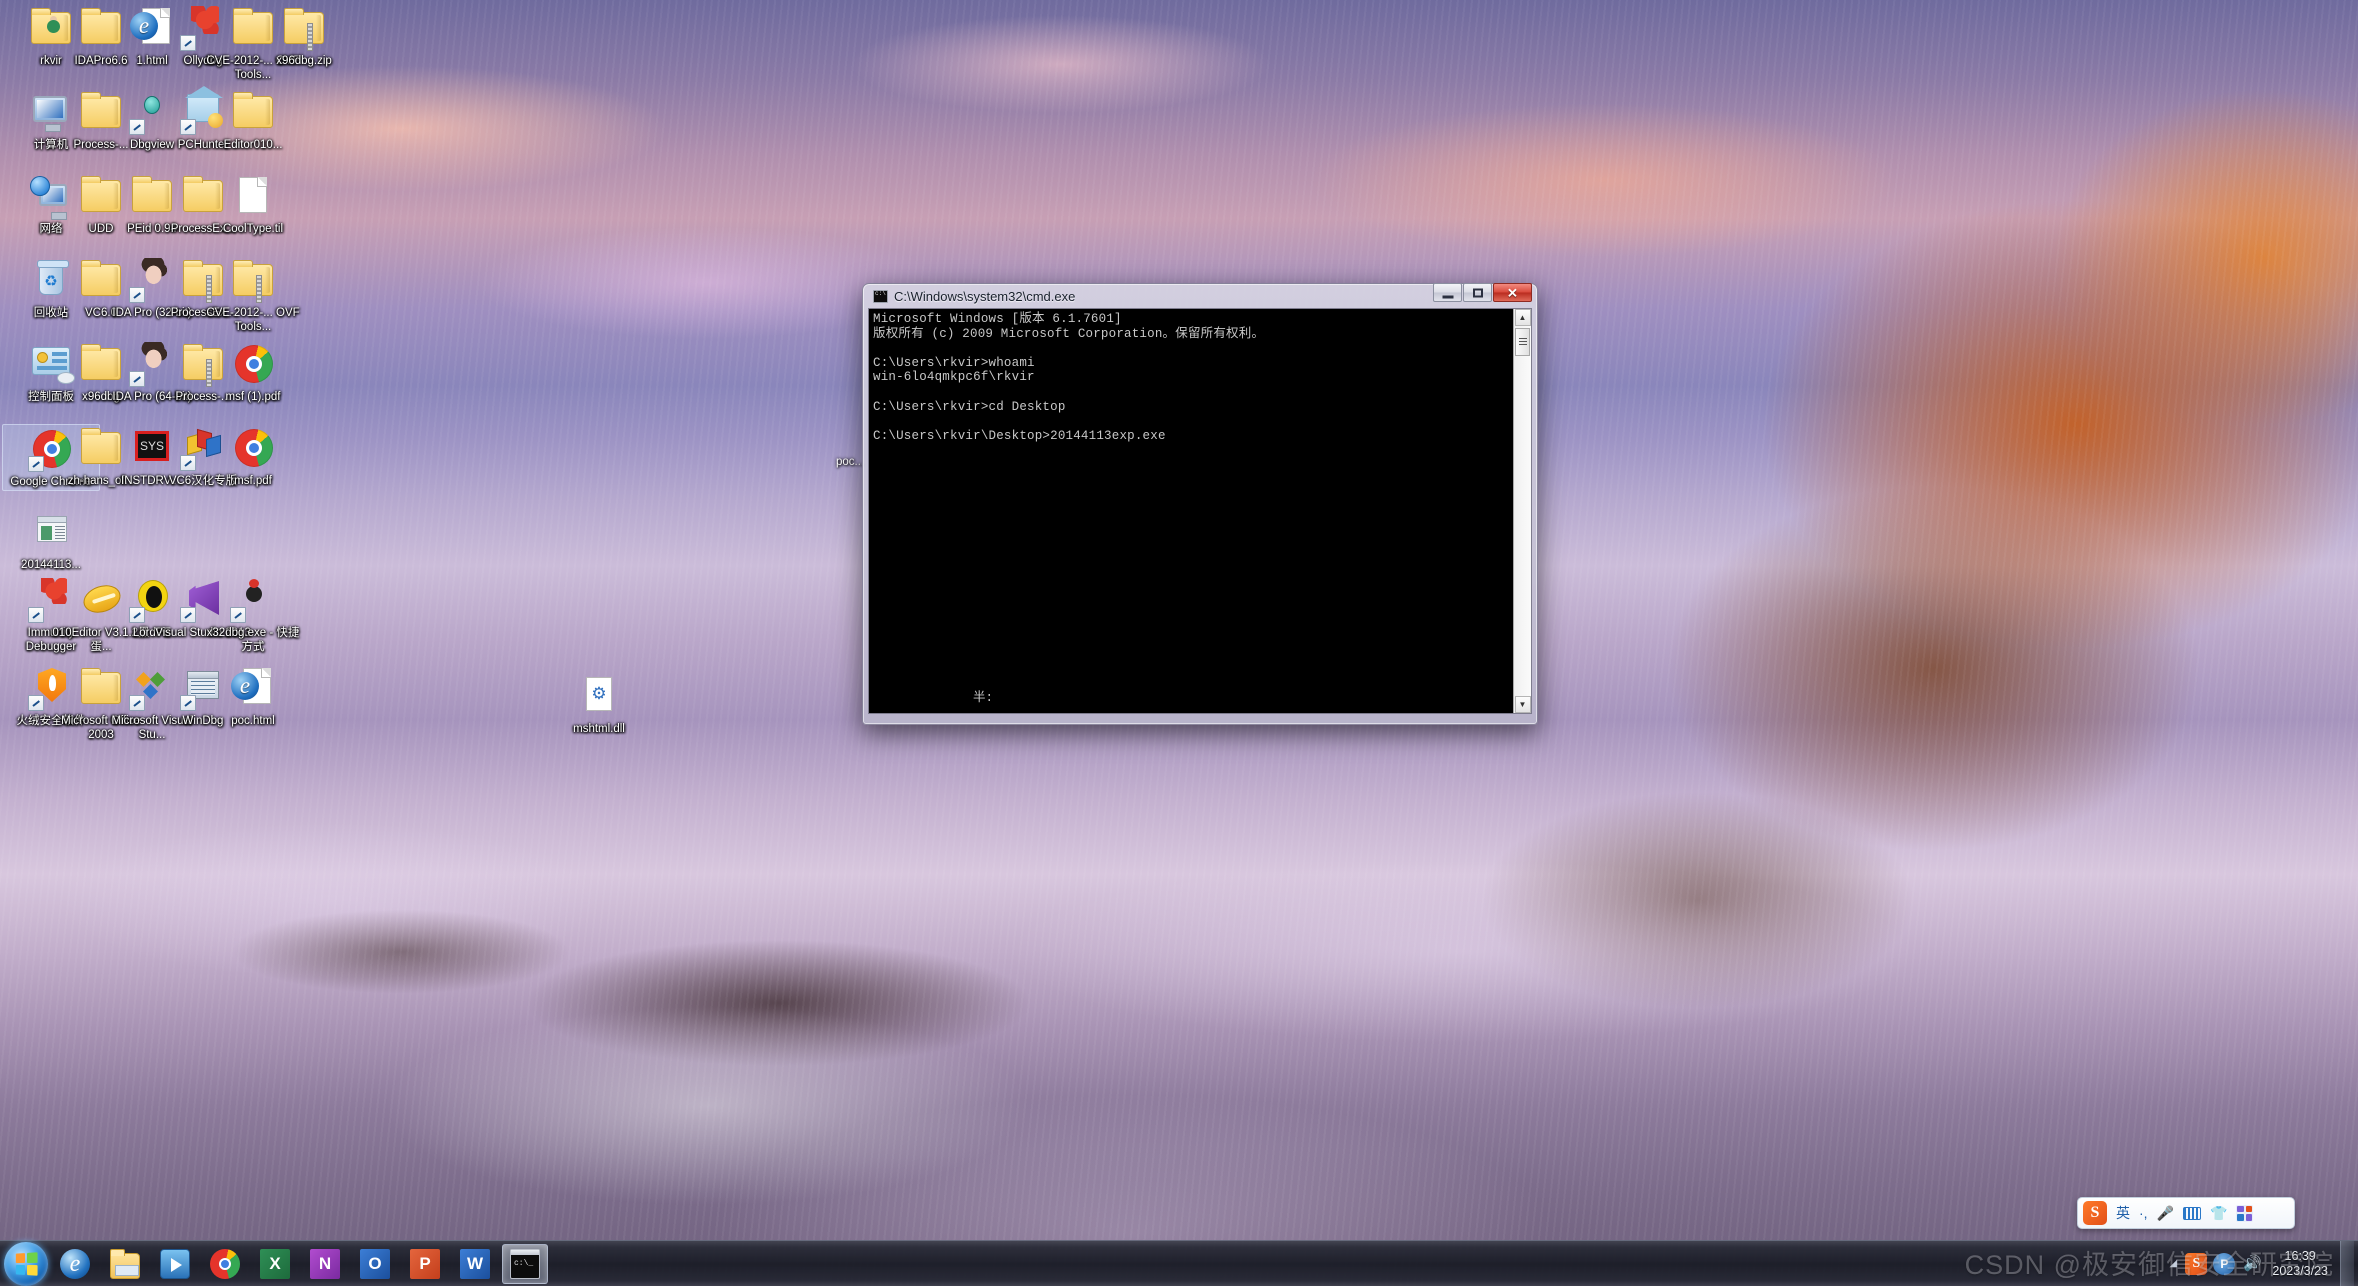 The width and height of the screenshot is (2358, 1286). I want to click on desktop-icon-label: mshtml.dll, so click(599, 729).